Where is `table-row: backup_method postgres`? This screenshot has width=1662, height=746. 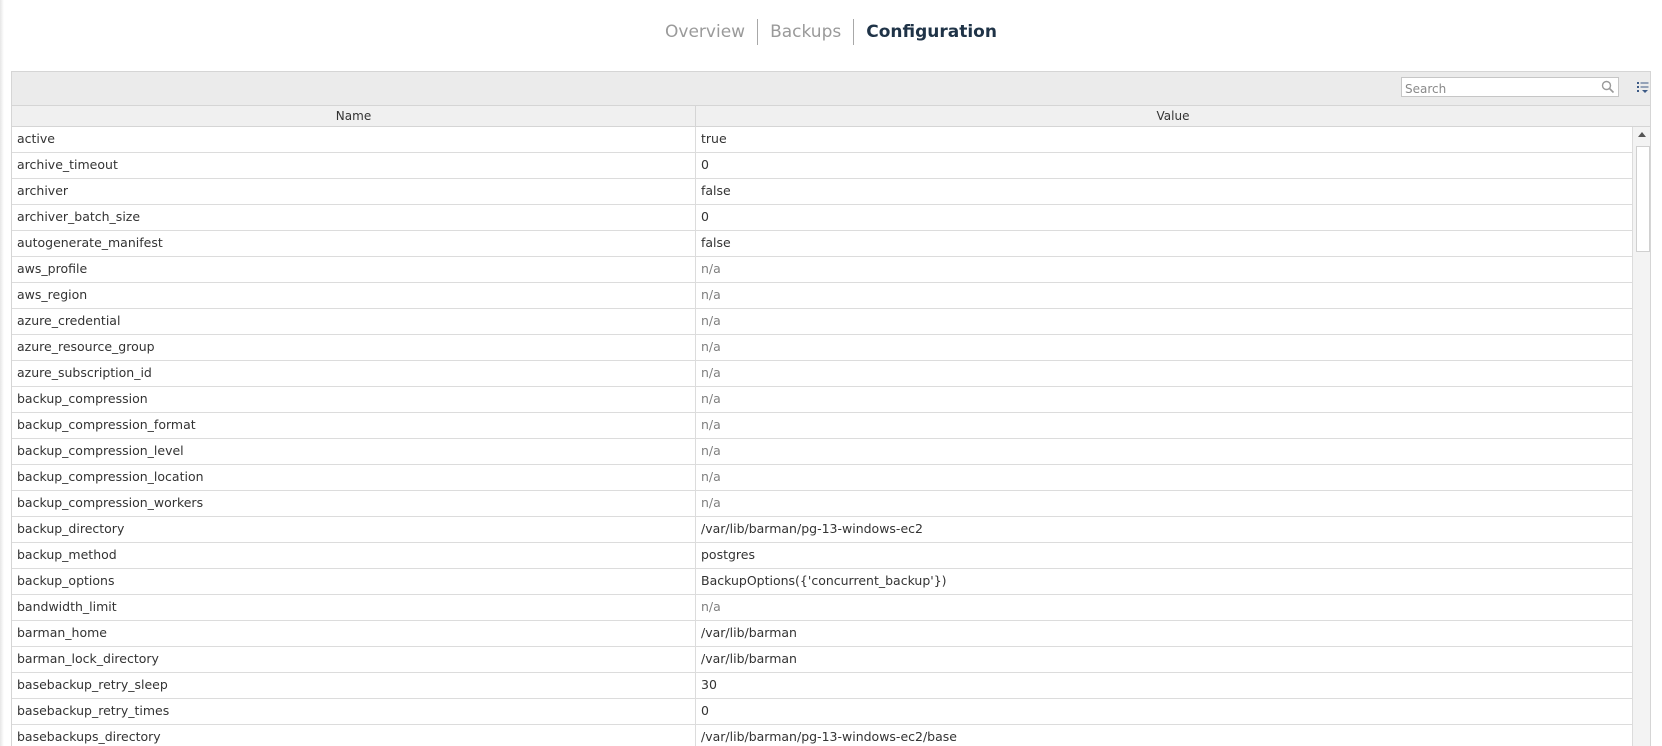
table-row: backup_method postgres is located at coordinates (823, 556).